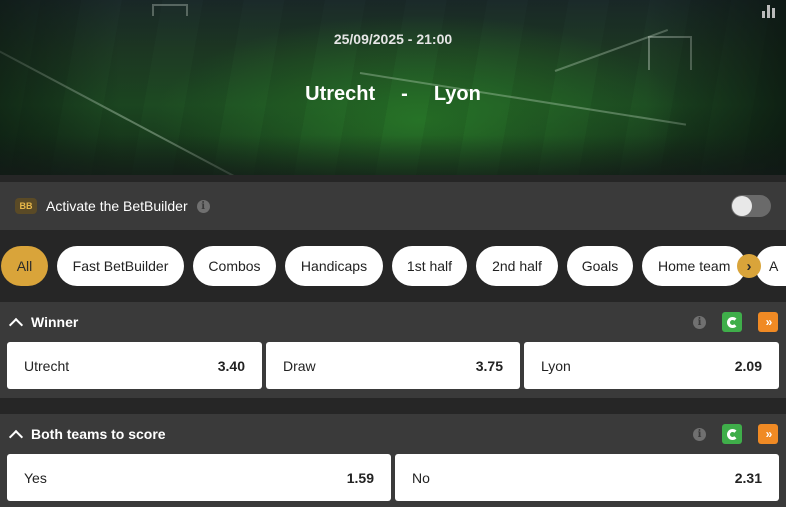  What do you see at coordinates (234, 266) in the screenshot?
I see `filter-chip-combos: Combos` at bounding box center [234, 266].